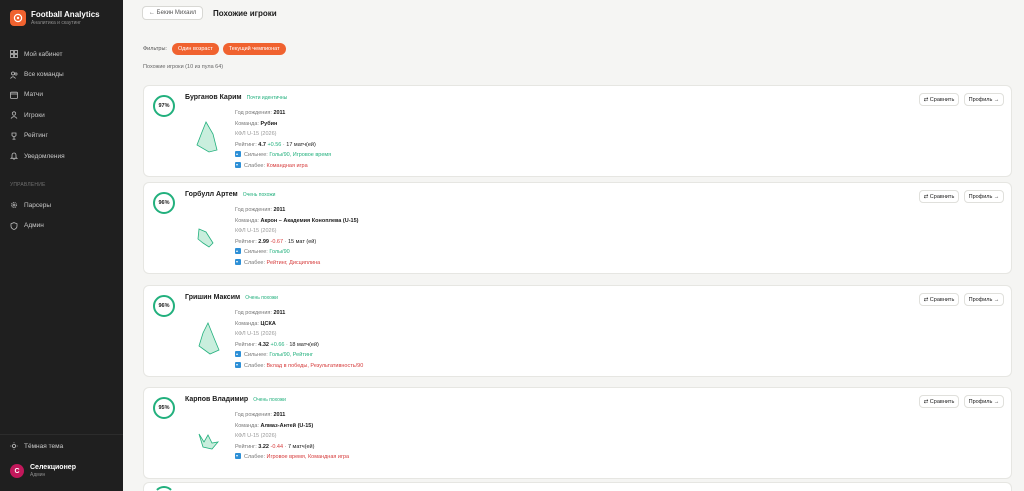  Describe the element at coordinates (277, 344) in the screenshot. I see `rating-delta: +0.66` at that location.